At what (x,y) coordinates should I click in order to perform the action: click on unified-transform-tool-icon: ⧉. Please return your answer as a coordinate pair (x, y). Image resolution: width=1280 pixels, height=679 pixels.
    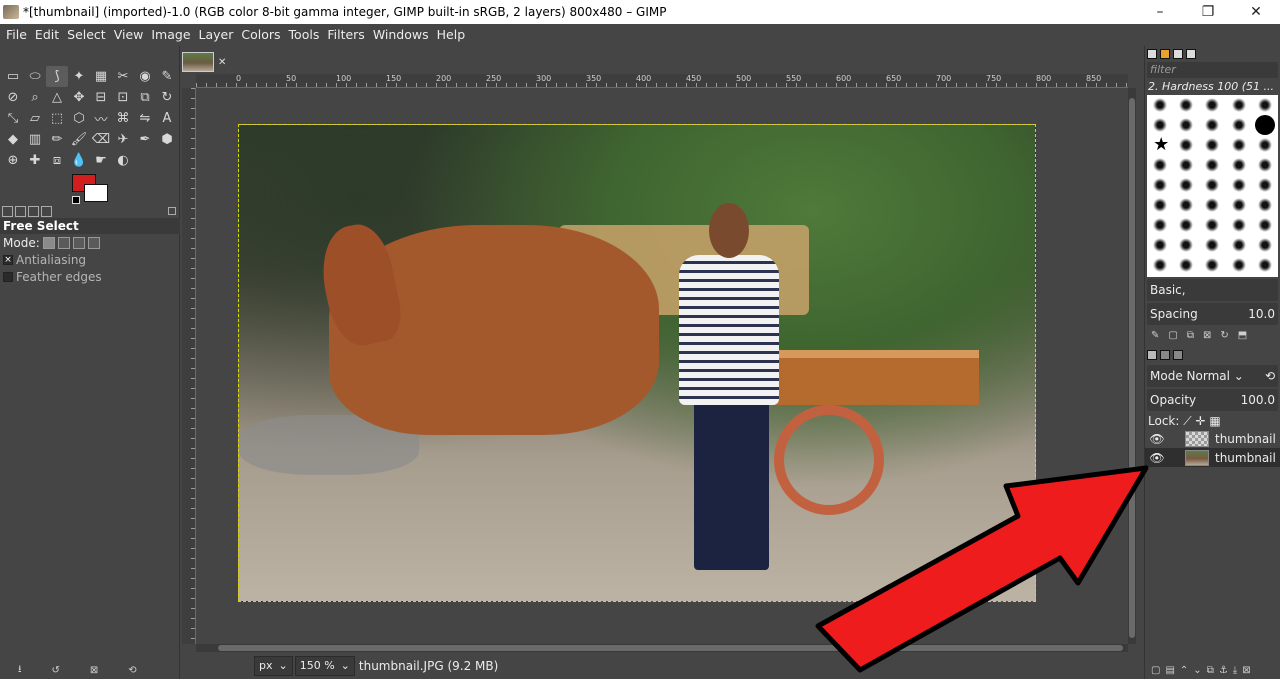
    Looking at the image, I should click on (145, 97).